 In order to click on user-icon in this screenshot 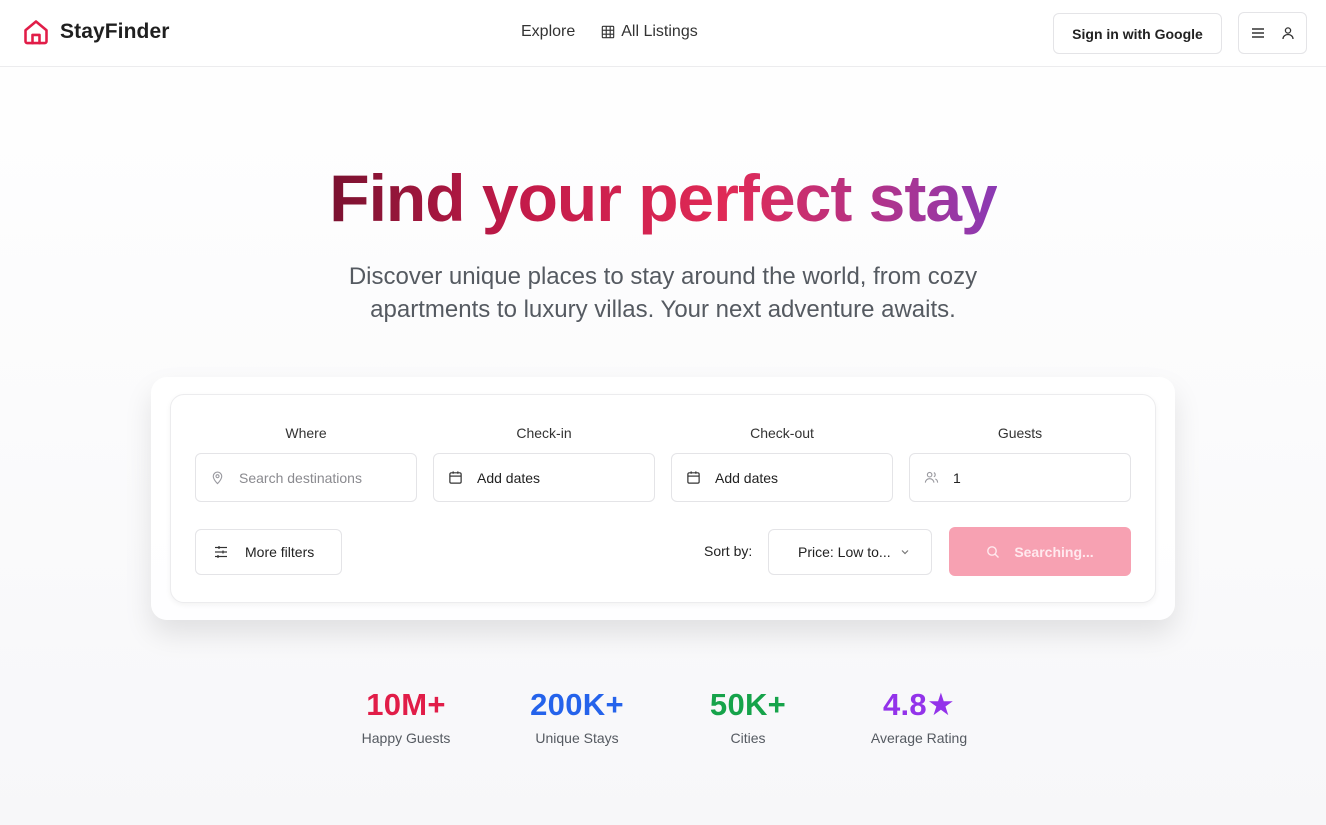, I will do `click(1287, 33)`.